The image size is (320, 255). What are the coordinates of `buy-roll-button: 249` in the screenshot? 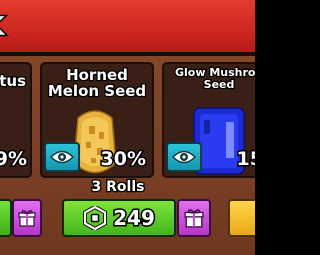 It's located at (119, 218).